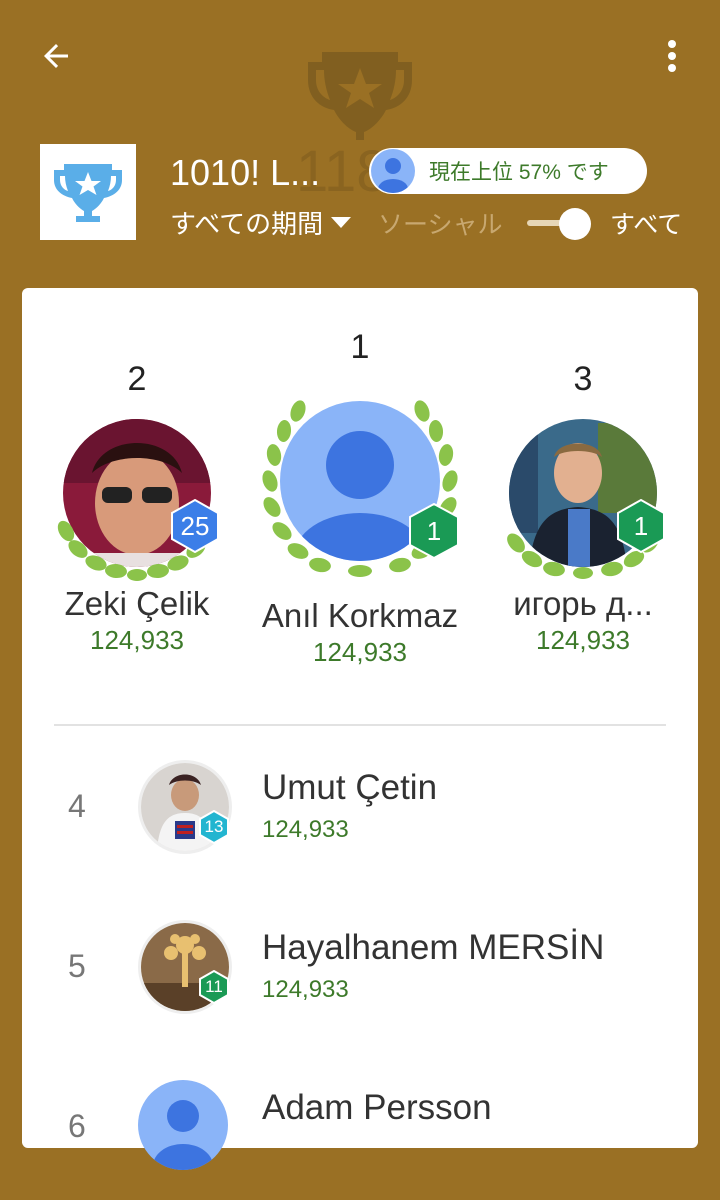  Describe the element at coordinates (646, 223) in the screenshot. I see `all-filter-label: すべて` at that location.